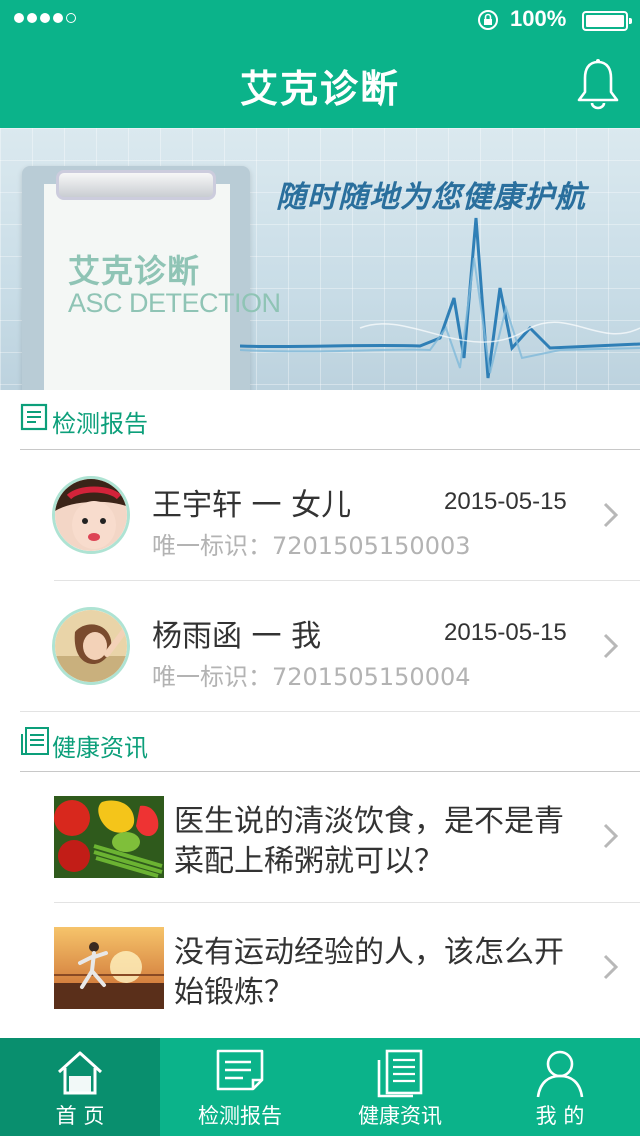  What do you see at coordinates (45, 18) in the screenshot?
I see `signal-strength-icon` at bounding box center [45, 18].